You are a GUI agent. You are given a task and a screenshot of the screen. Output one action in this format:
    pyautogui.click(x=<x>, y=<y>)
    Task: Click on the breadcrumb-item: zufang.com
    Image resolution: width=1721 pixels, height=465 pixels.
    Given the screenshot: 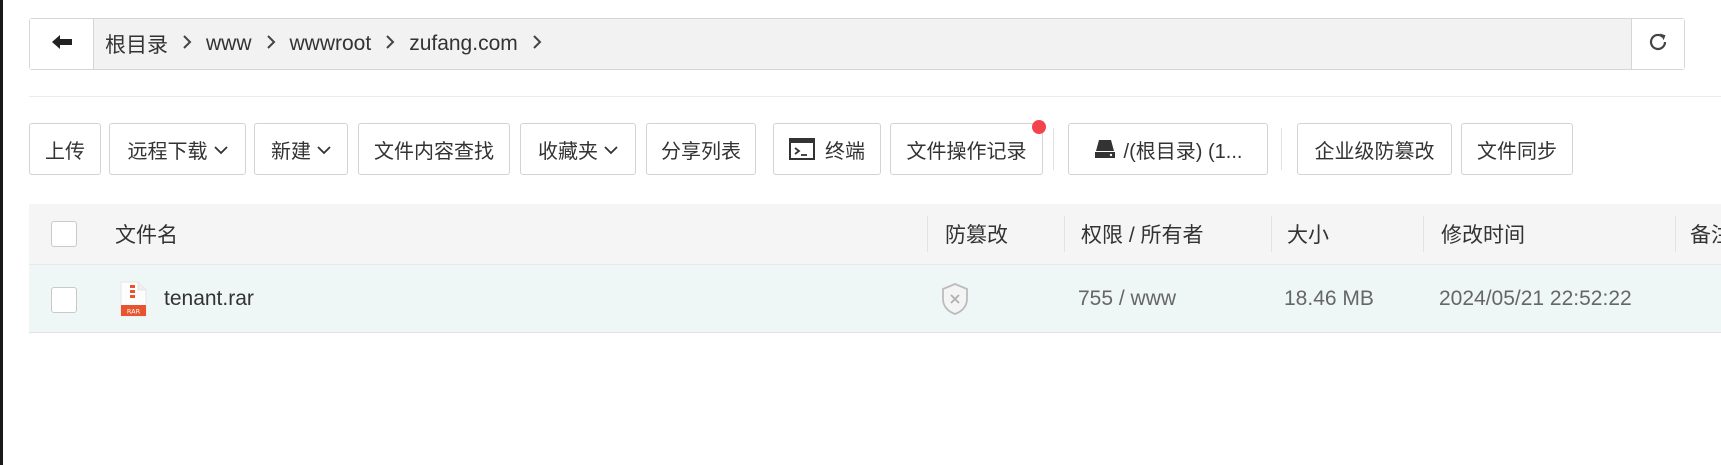 What is the action you would take?
    pyautogui.click(x=467, y=44)
    